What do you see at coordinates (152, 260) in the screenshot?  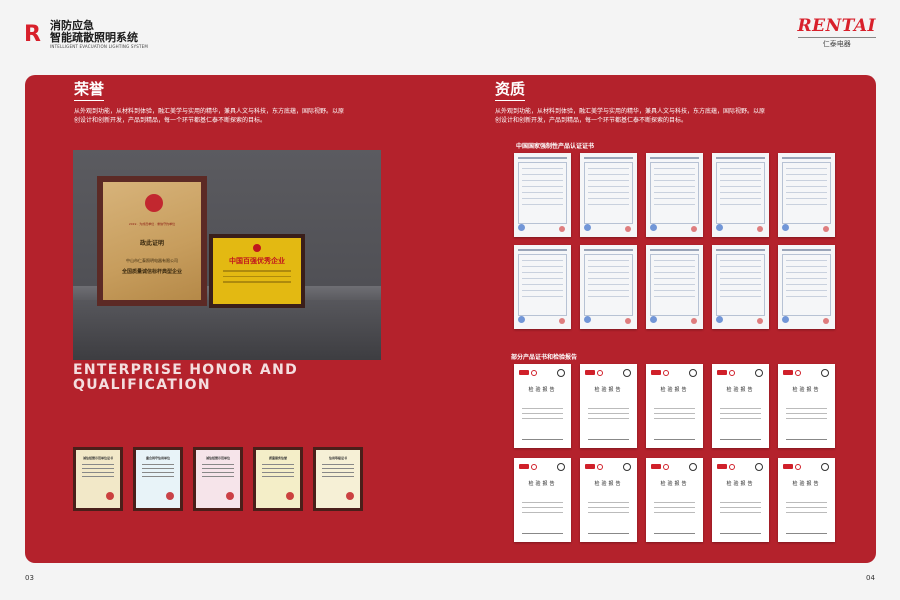 I see `plaque-company: 中山市仁泰照明电器有限公司` at bounding box center [152, 260].